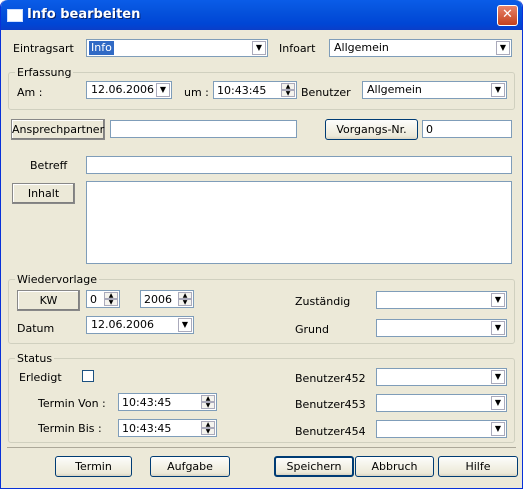  What do you see at coordinates (58, 129) in the screenshot?
I see `ansprechpartner-button: Ansprechpartner` at bounding box center [58, 129].